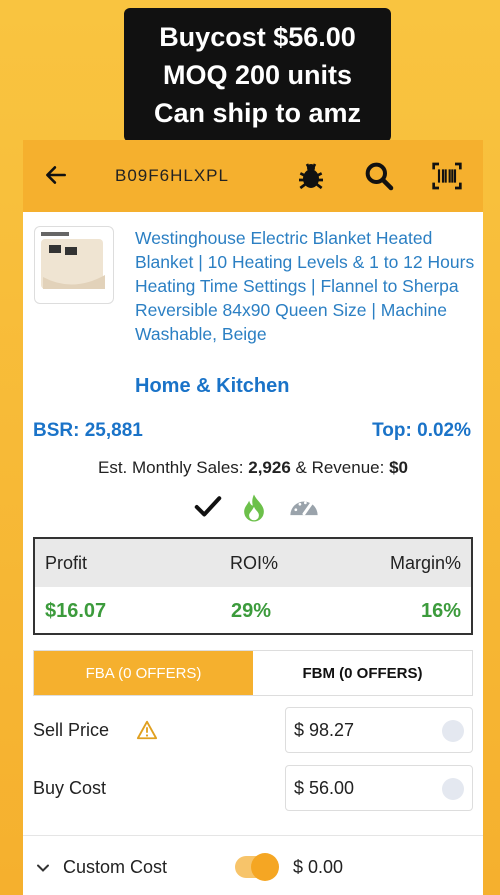 Image resolution: width=500 pixels, height=895 pixels. I want to click on profit-value-row: $16.07 29% 16%, so click(253, 610).